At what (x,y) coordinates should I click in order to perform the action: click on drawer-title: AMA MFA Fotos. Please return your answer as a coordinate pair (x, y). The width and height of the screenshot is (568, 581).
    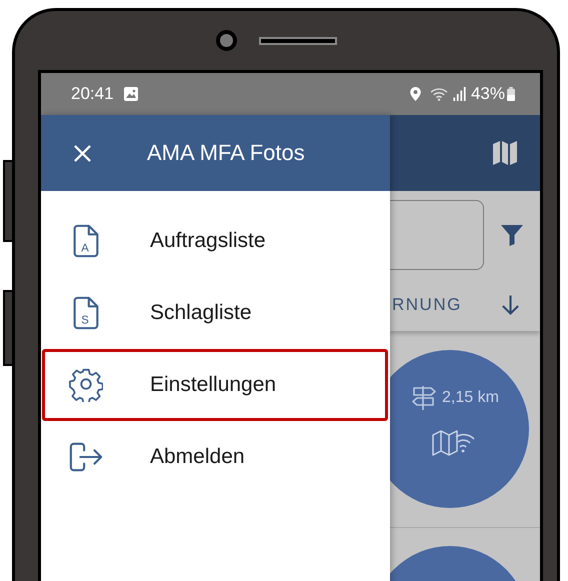
    Looking at the image, I should click on (226, 153).